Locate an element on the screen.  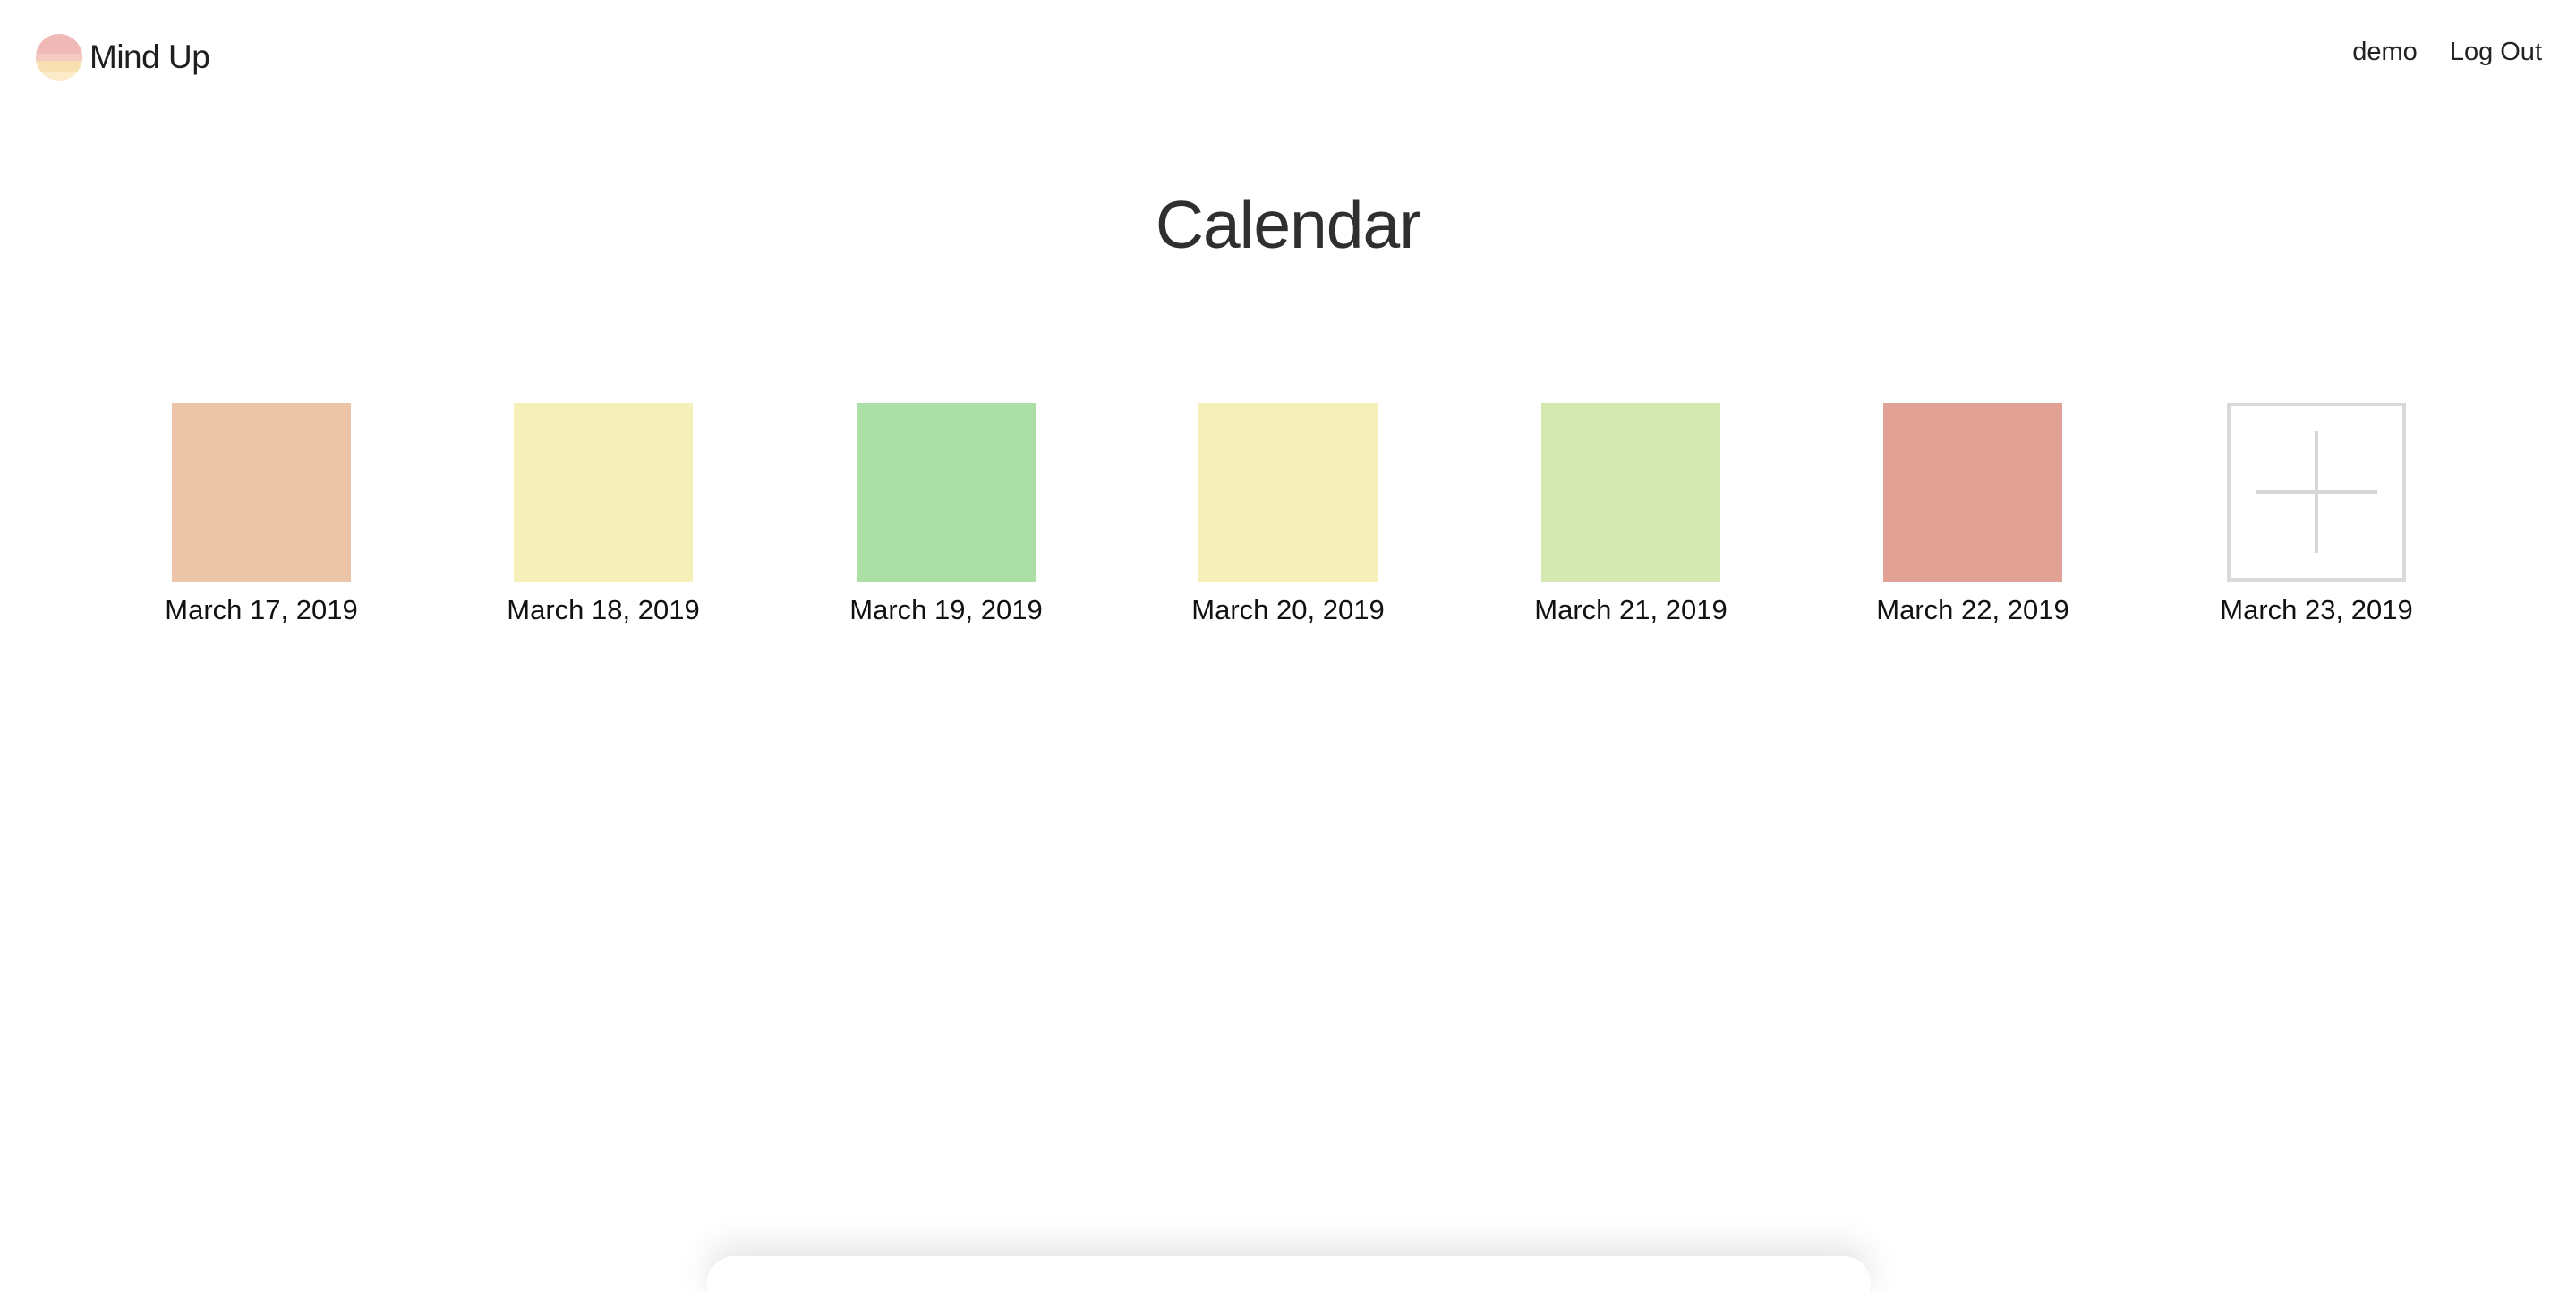
day-date-label: March 19, 2019 is located at coordinates (946, 609).